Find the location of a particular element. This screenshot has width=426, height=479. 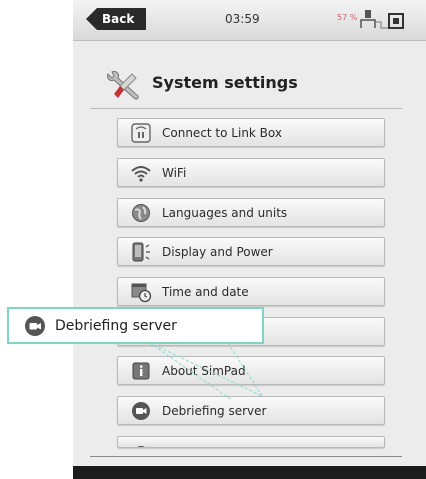

debriefing-server-callout: Debriefing server is located at coordinates (135, 325).